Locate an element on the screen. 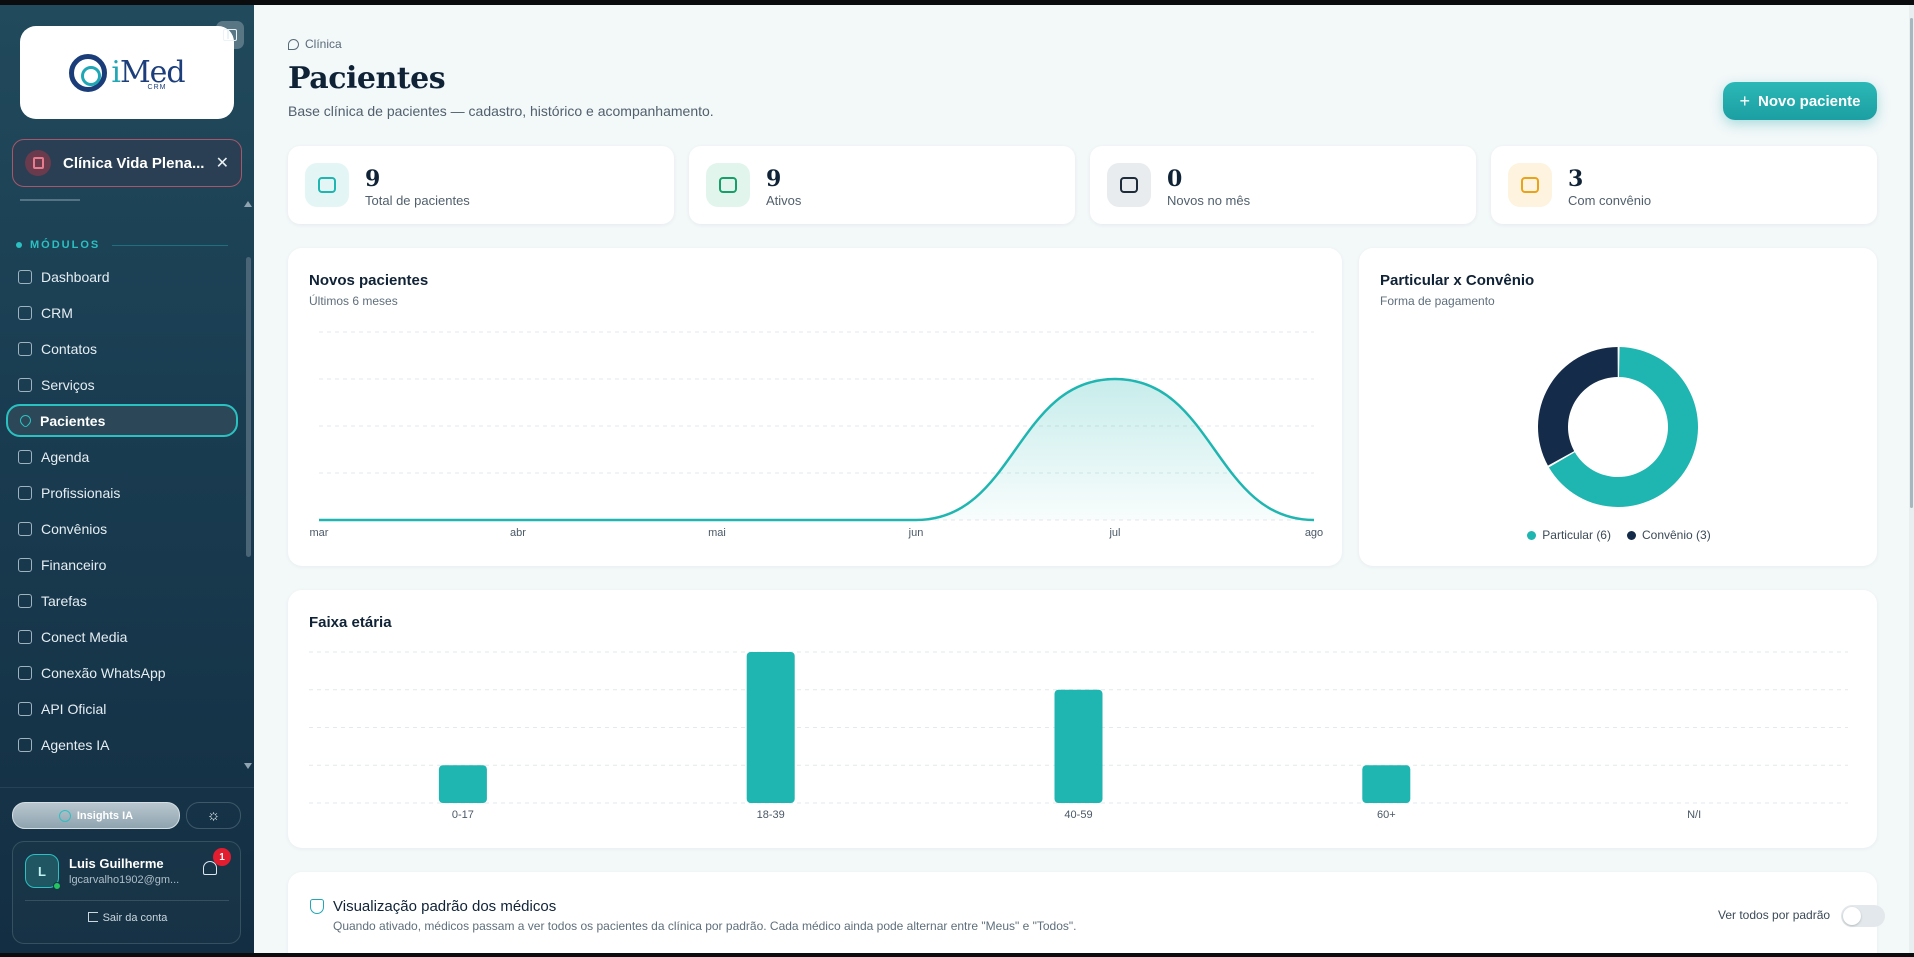  x-tick-label: abr is located at coordinates (518, 533).